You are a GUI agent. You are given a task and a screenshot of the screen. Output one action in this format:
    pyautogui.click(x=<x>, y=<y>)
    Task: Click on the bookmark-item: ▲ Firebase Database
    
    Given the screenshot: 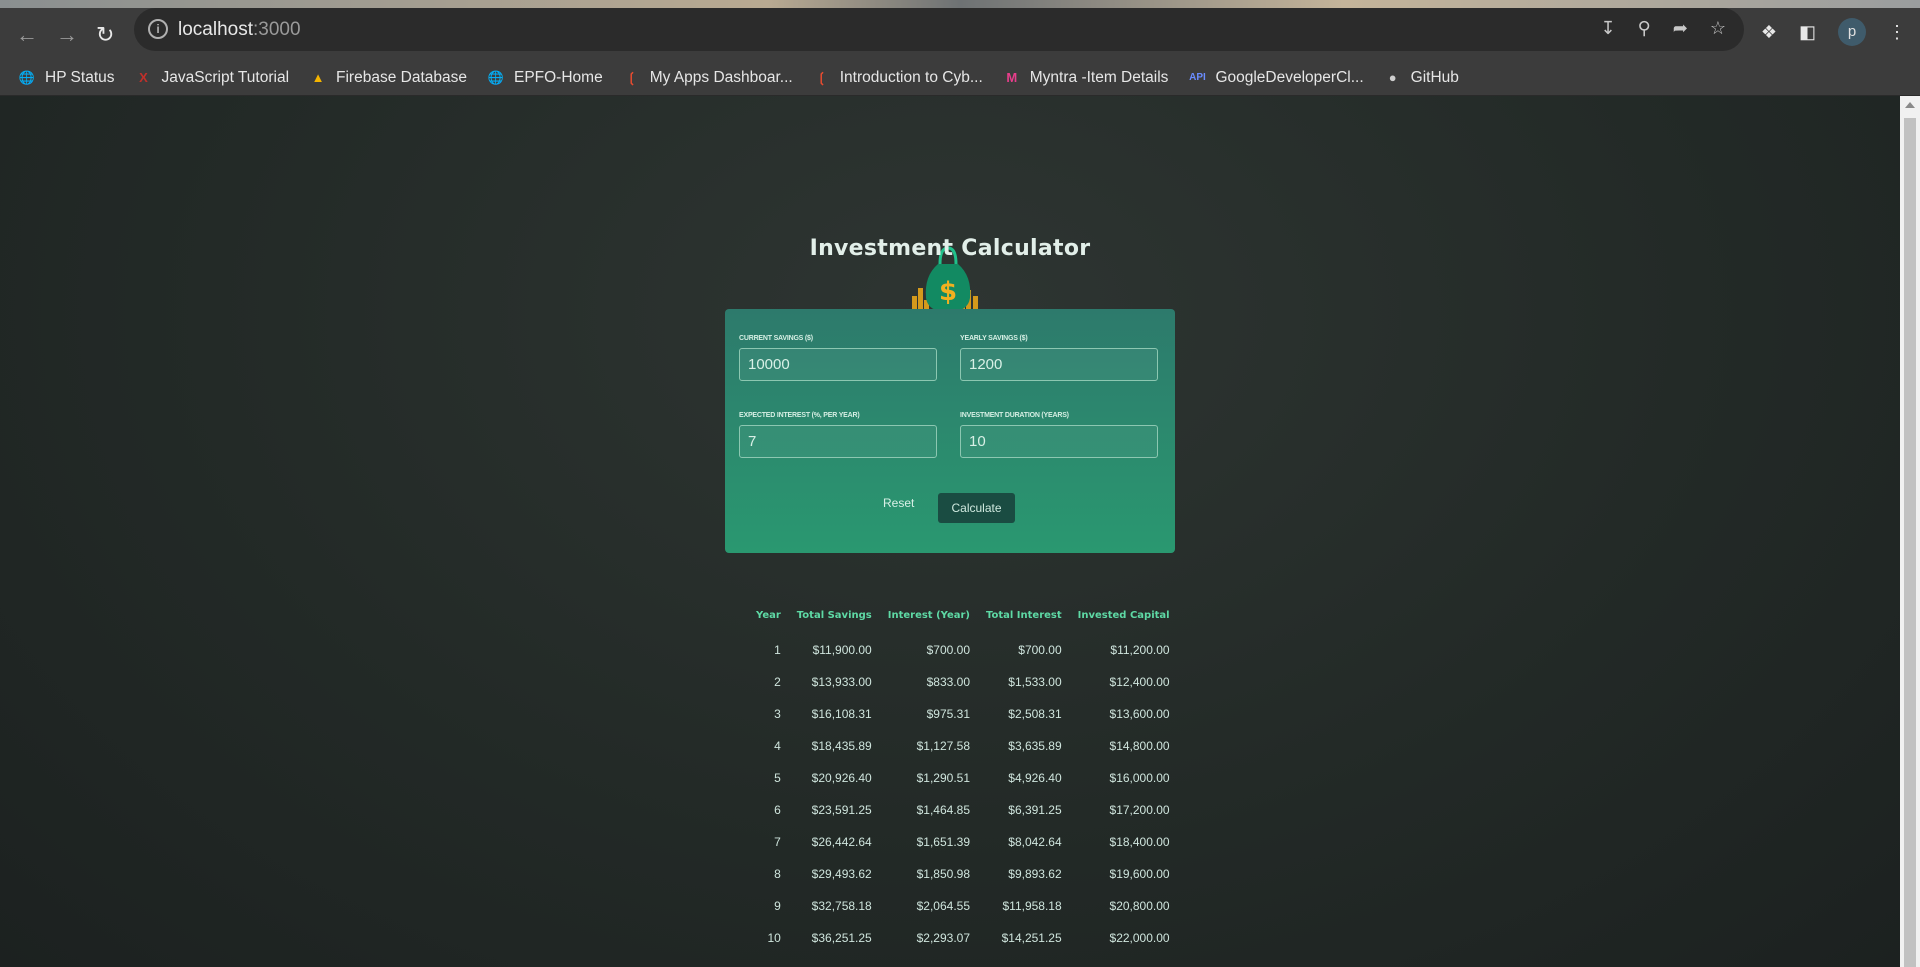 What is the action you would take?
    pyautogui.click(x=388, y=78)
    